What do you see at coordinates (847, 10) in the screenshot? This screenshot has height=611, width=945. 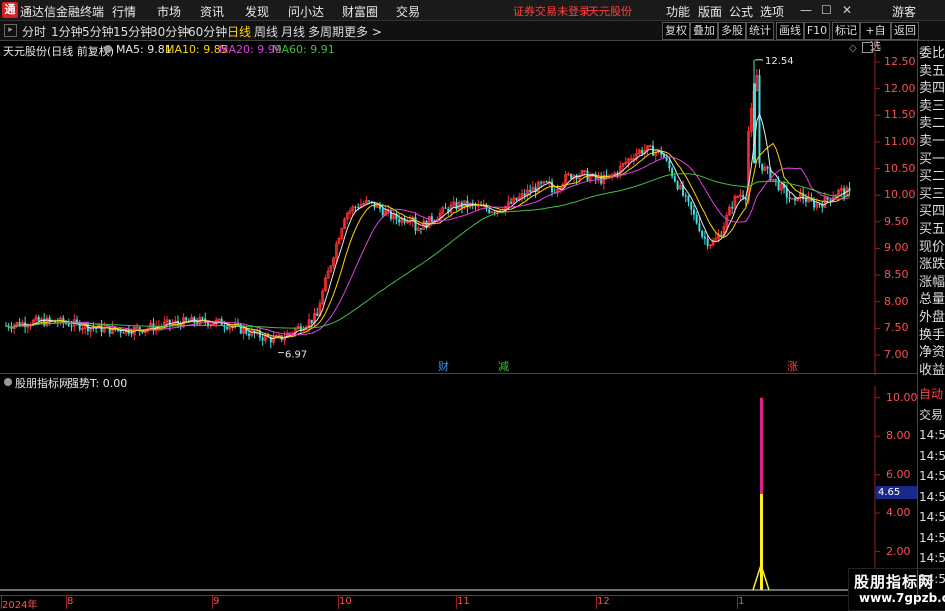 I see `close-icon: ✕` at bounding box center [847, 10].